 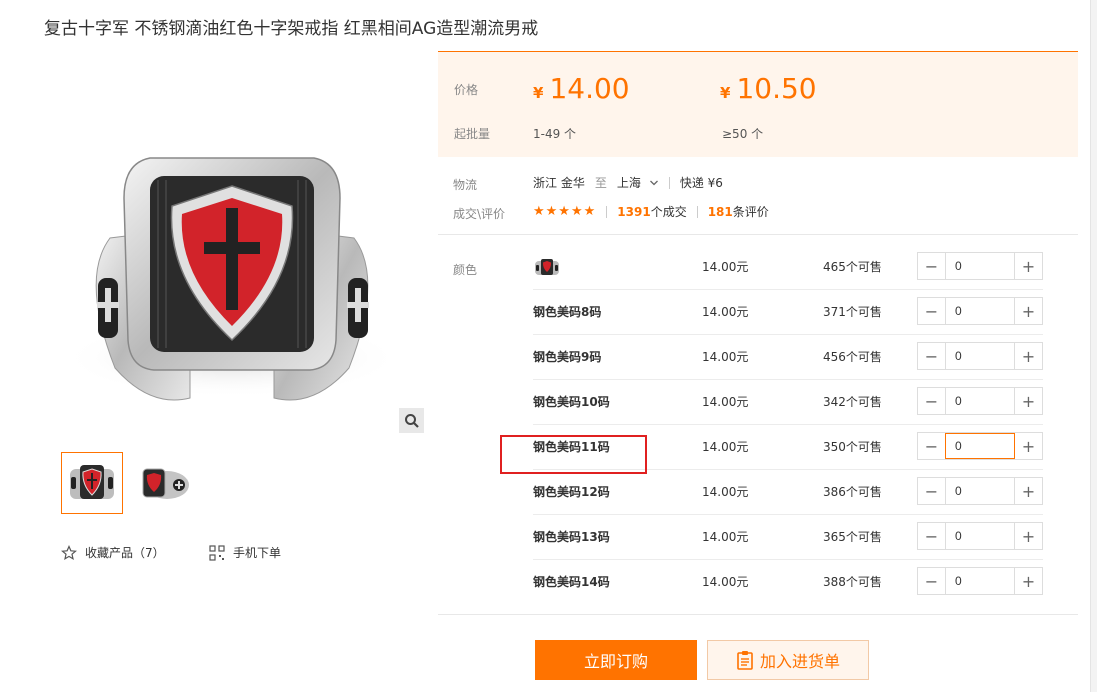 What do you see at coordinates (291, 29) in the screenshot?
I see `product-title: 复古十字军 不锈钢滴油红色十字架戒指 红黑相间AG造型潮流男戒` at bounding box center [291, 29].